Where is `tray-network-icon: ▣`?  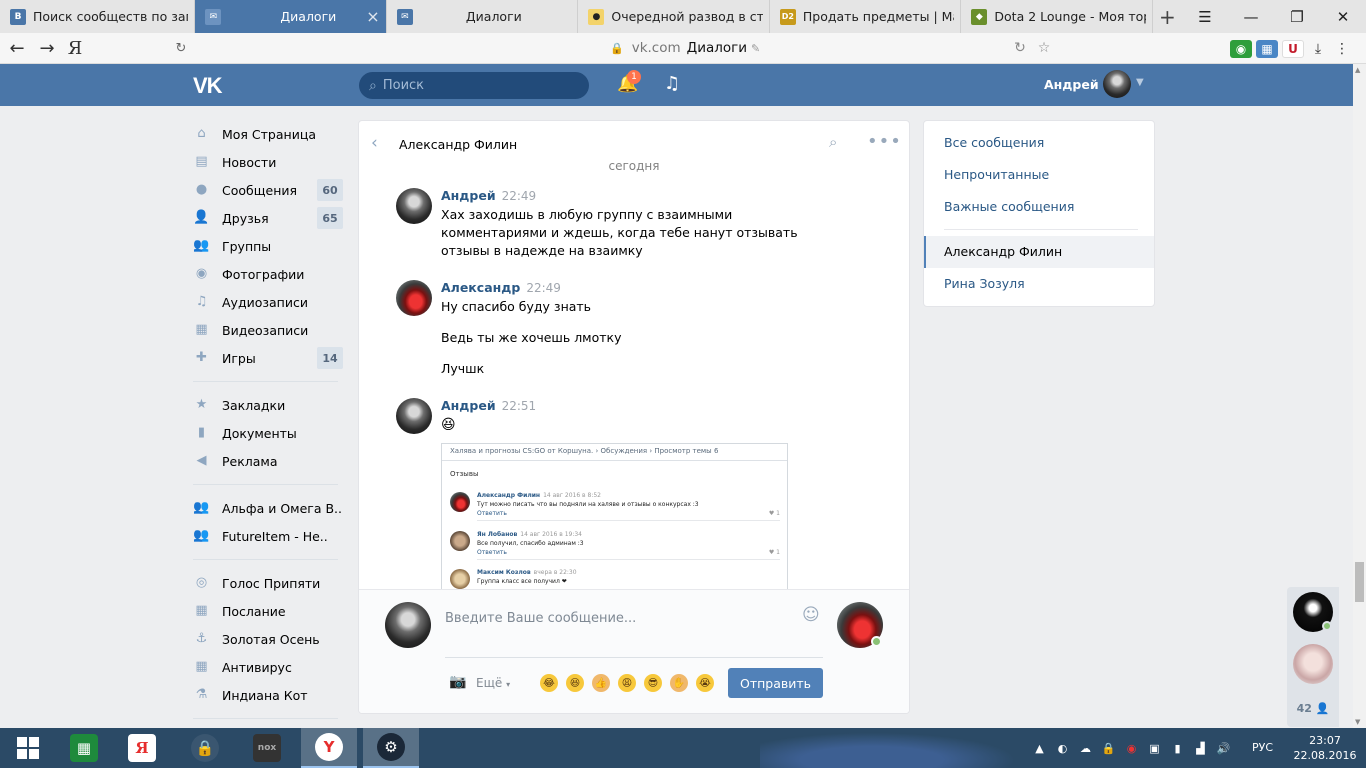
tray-network-icon: ▣ is located at coordinates (1154, 748).